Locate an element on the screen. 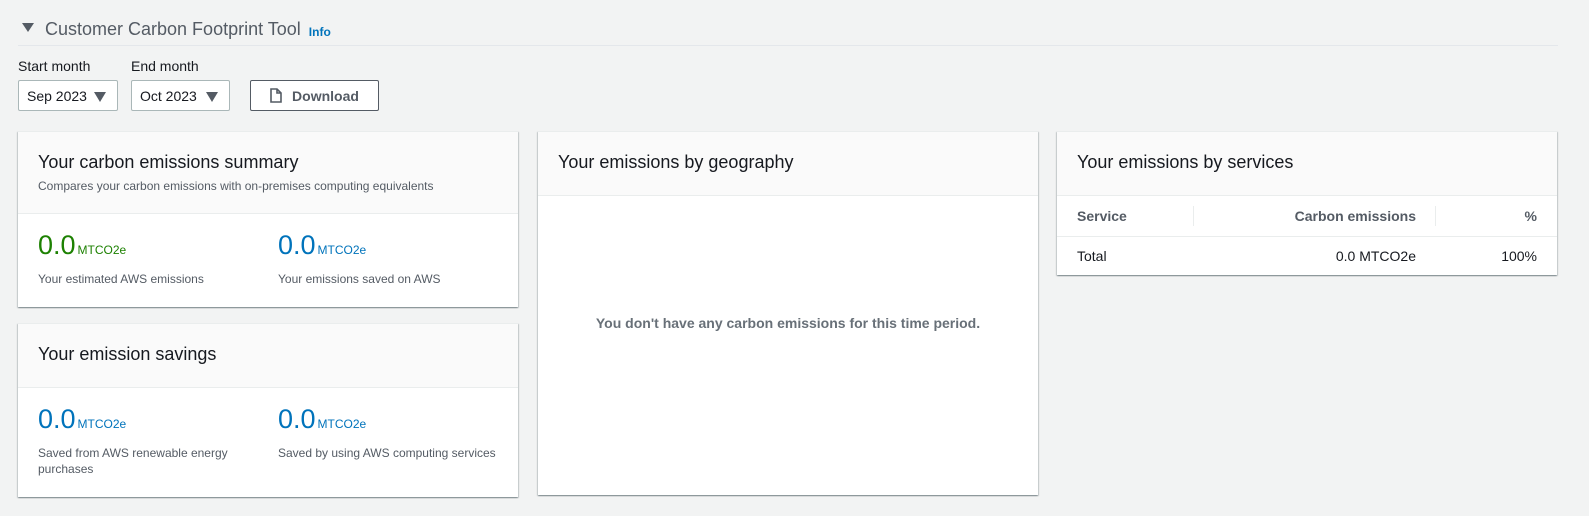  start-month-value: Sep 2023 is located at coordinates (57, 95).